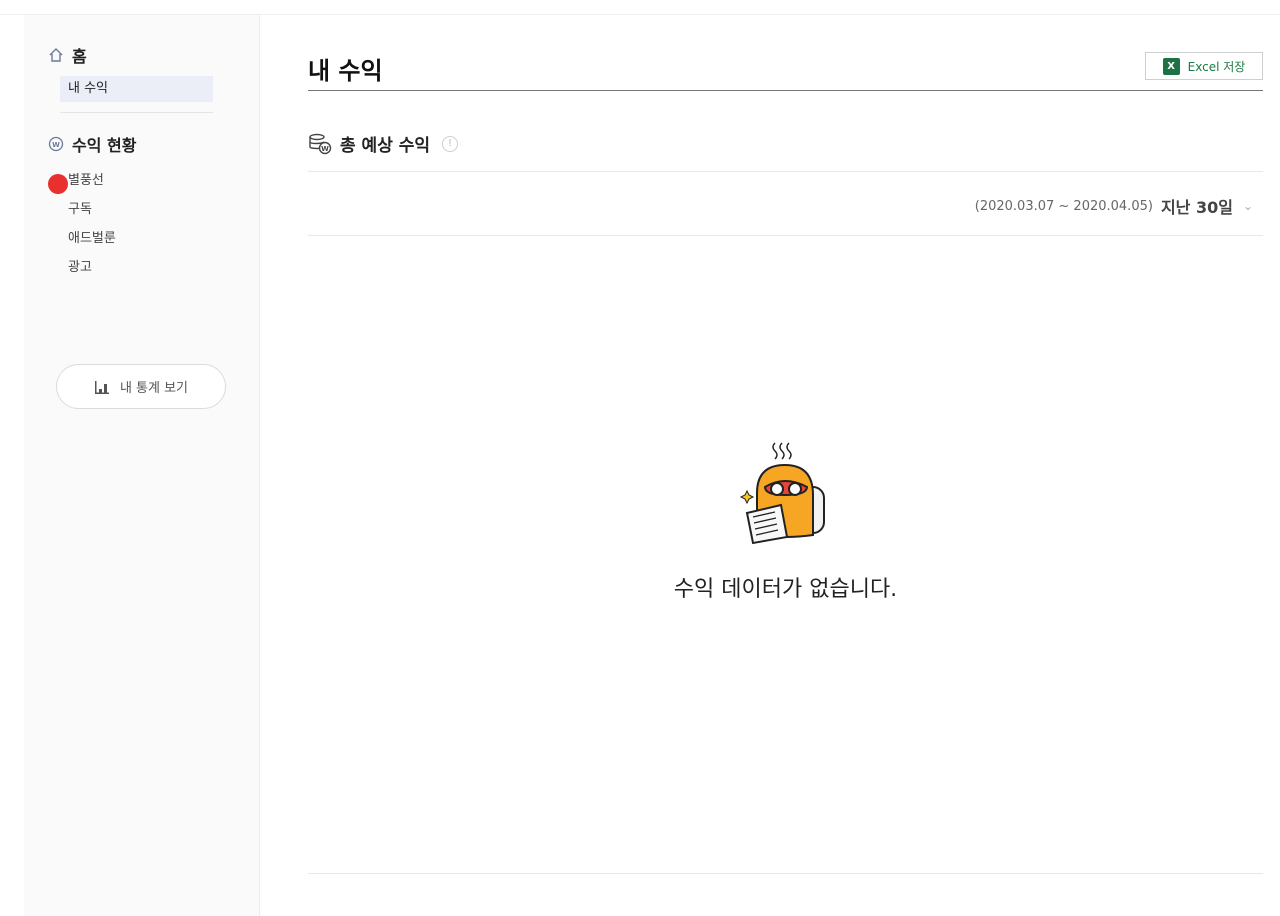 The image size is (1280, 916). I want to click on sidebar-item-ad-balloon: 애드벌룬, so click(92, 236).